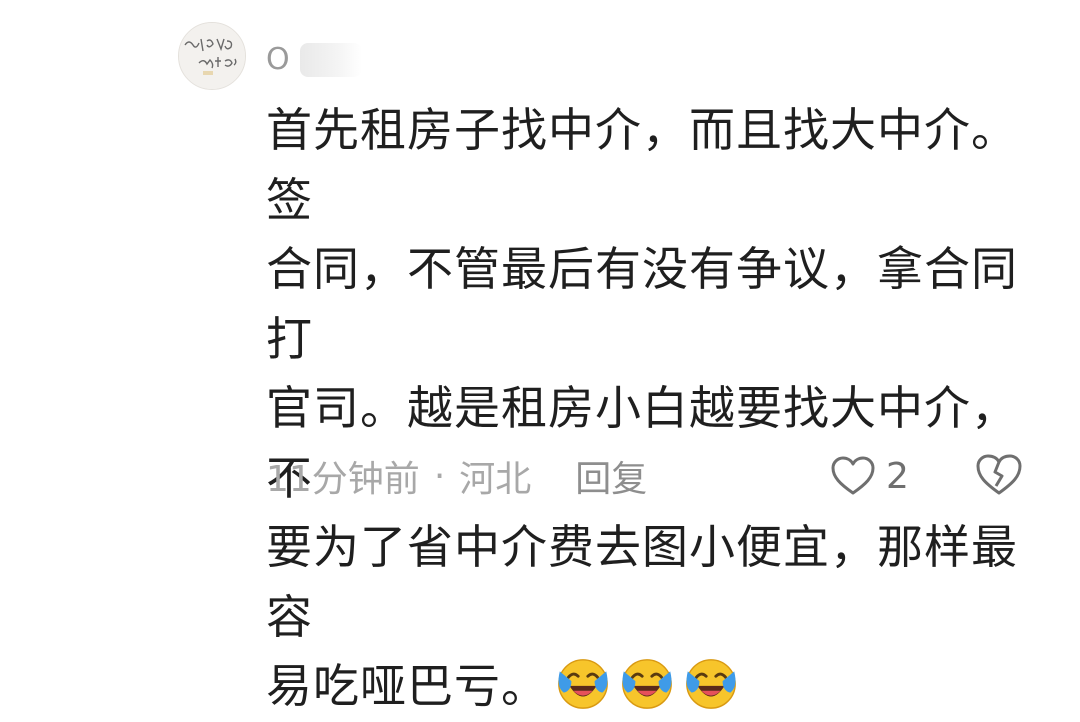  What do you see at coordinates (853, 475) in the screenshot?
I see `heart-outline-icon` at bounding box center [853, 475].